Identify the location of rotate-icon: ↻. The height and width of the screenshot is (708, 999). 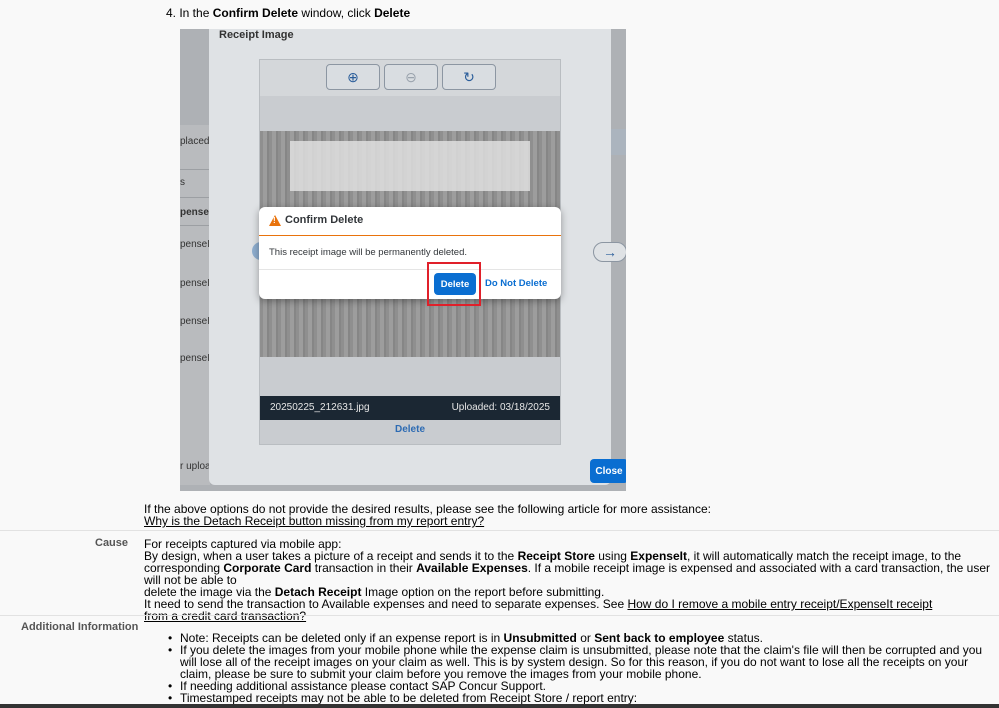
(469, 77).